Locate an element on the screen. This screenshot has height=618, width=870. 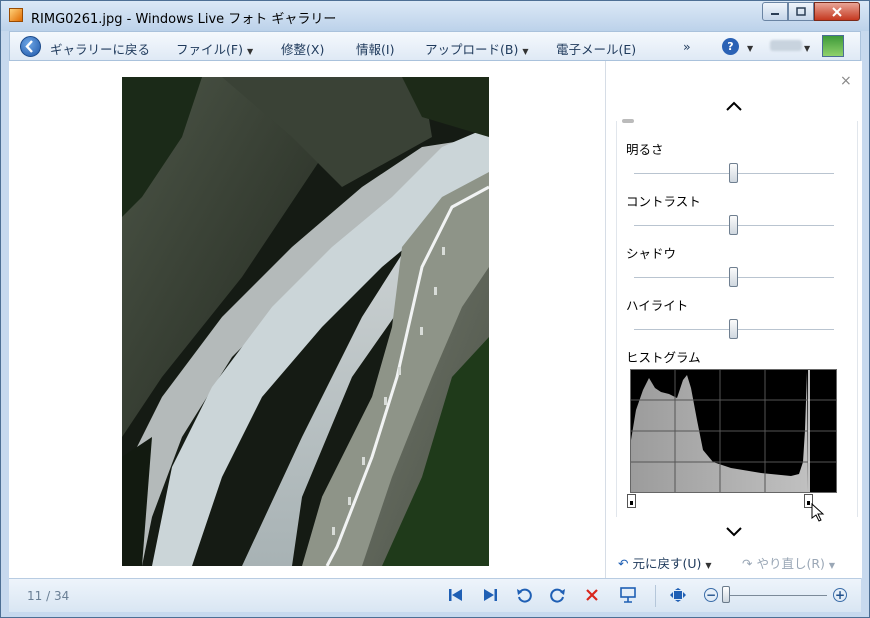
undo-button: ↶ 元に戻す(U) ▼ is located at coordinates (665, 562).